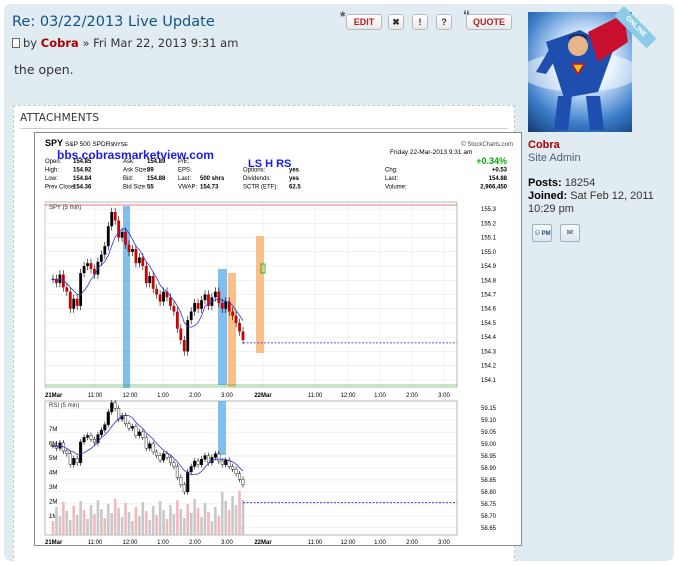 The height and width of the screenshot is (565, 678). Describe the element at coordinates (380, 542) in the screenshot. I see `rsi-x-tick: 1:00` at that location.